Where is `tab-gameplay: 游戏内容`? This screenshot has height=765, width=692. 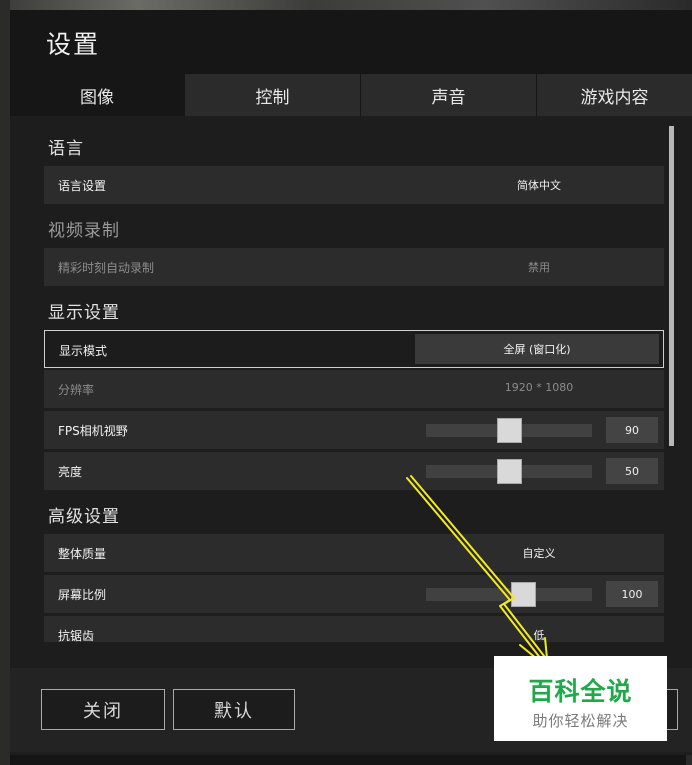 tab-gameplay: 游戏内容 is located at coordinates (614, 95).